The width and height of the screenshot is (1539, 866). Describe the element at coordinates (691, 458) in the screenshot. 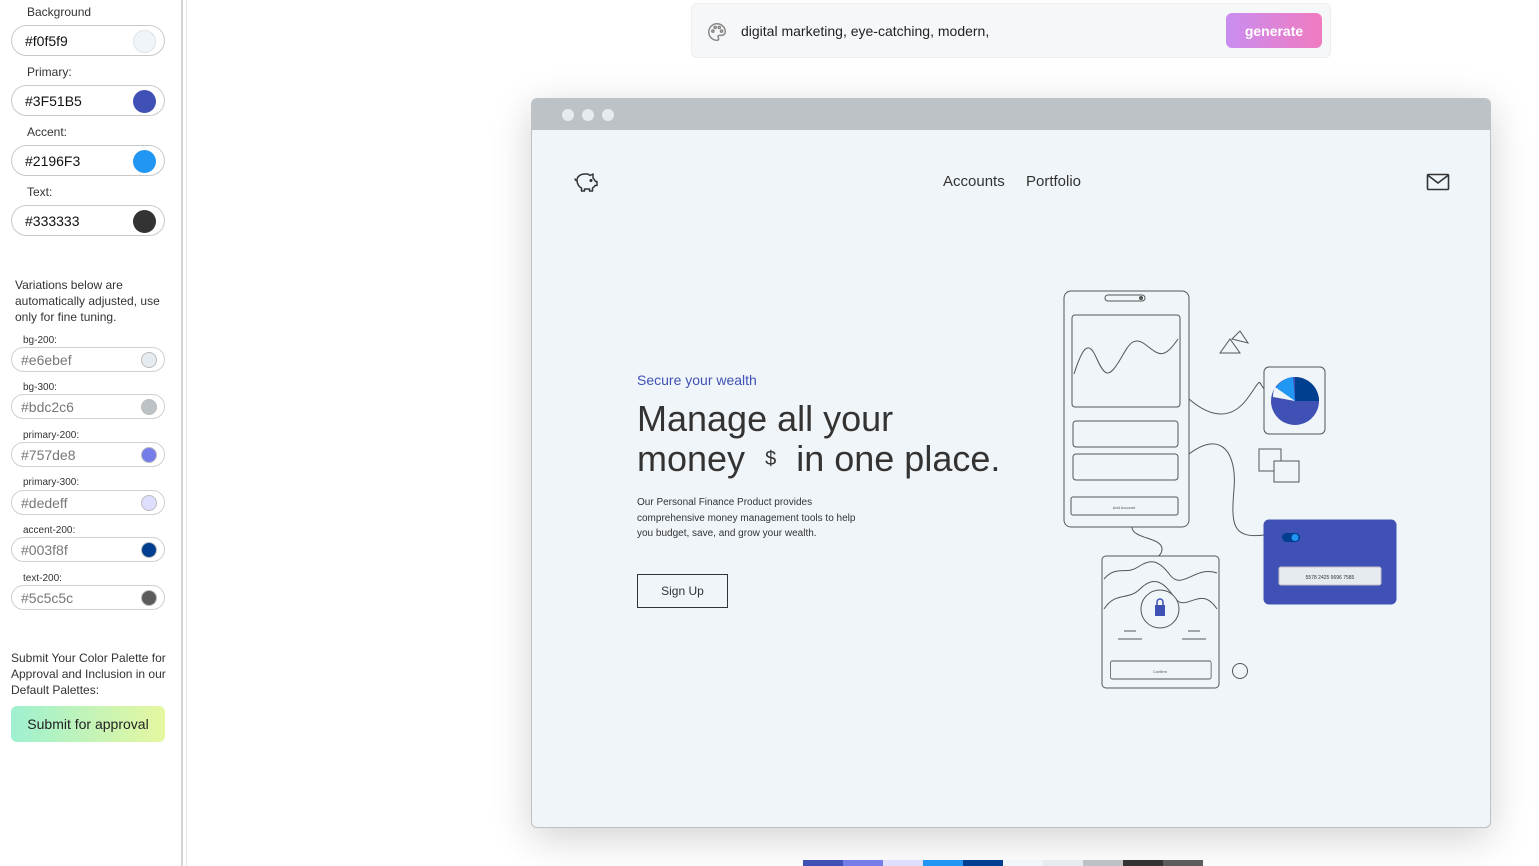

I see `headline-money: money` at that location.